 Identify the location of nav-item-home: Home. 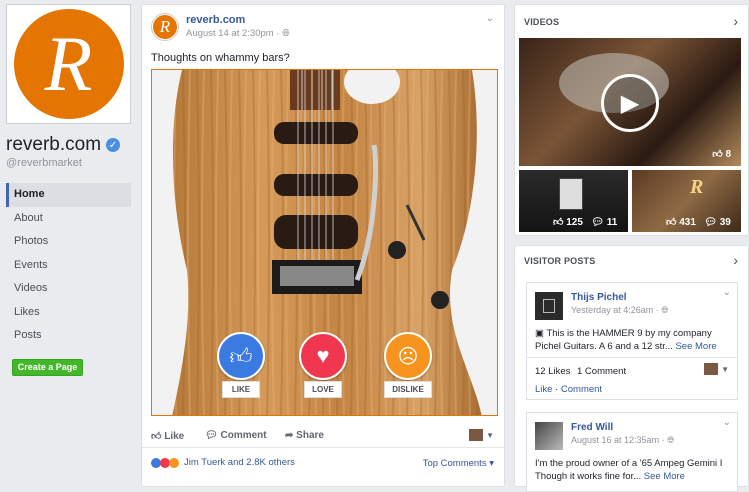
(68, 195).